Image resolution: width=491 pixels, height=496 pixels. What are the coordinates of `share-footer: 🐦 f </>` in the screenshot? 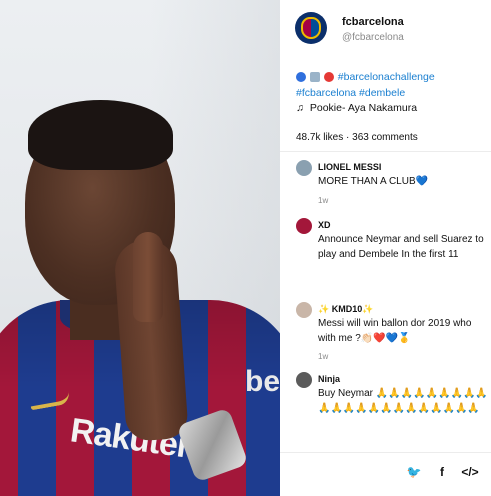 It's located at (443, 472).